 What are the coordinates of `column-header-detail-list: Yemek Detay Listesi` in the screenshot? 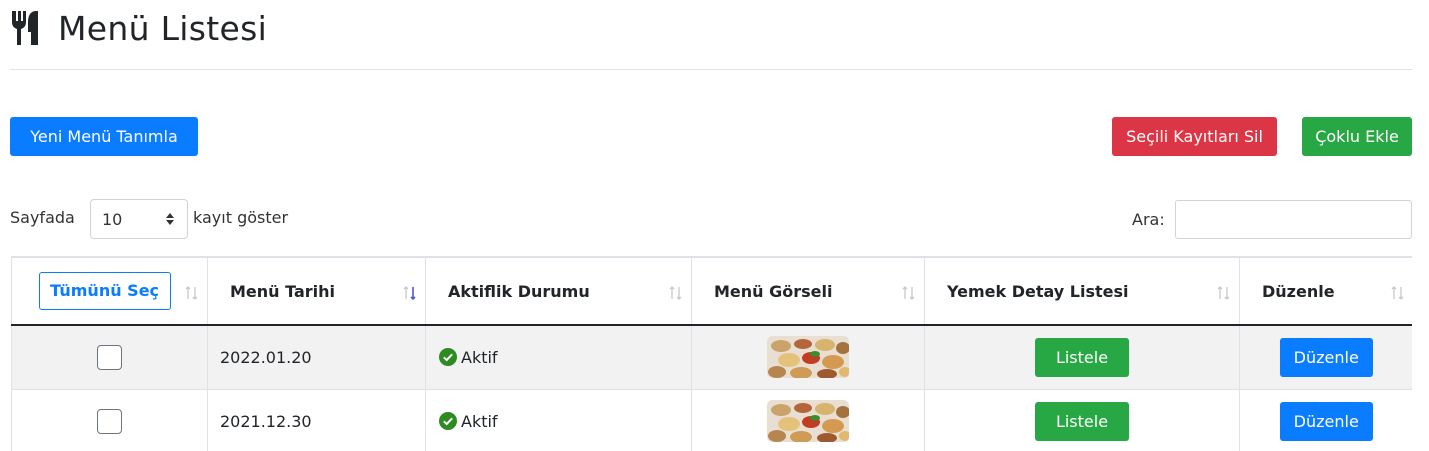 It's located at (1082, 291).